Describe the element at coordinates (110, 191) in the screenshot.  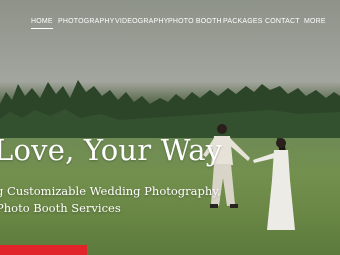
I see `hero-subtitle-line-1: g Customizable Wedding Photography,` at that location.